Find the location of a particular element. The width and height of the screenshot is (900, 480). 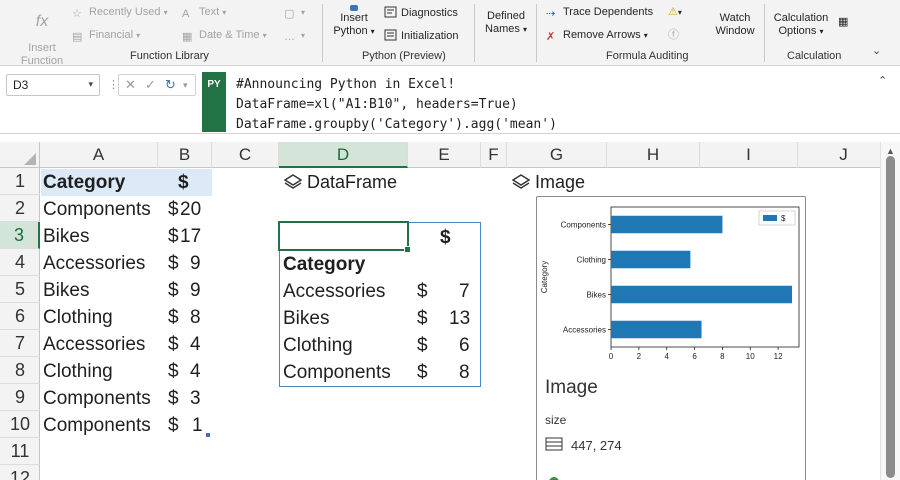

layers-icon is located at coordinates (293, 181).